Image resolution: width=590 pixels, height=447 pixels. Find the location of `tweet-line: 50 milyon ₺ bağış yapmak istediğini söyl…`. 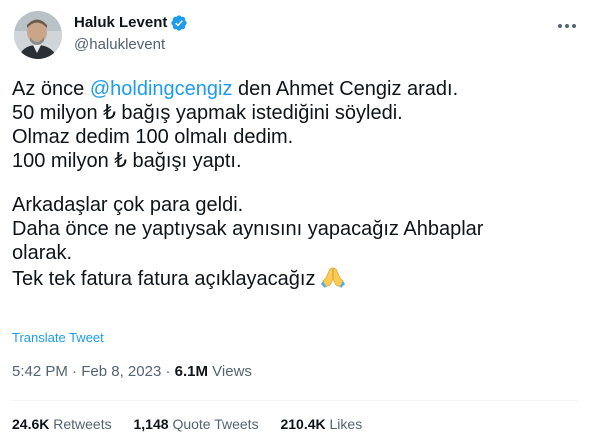

tweet-line: 50 milyon ₺ bağış yapmak istediğini söyl… is located at coordinates (207, 113).